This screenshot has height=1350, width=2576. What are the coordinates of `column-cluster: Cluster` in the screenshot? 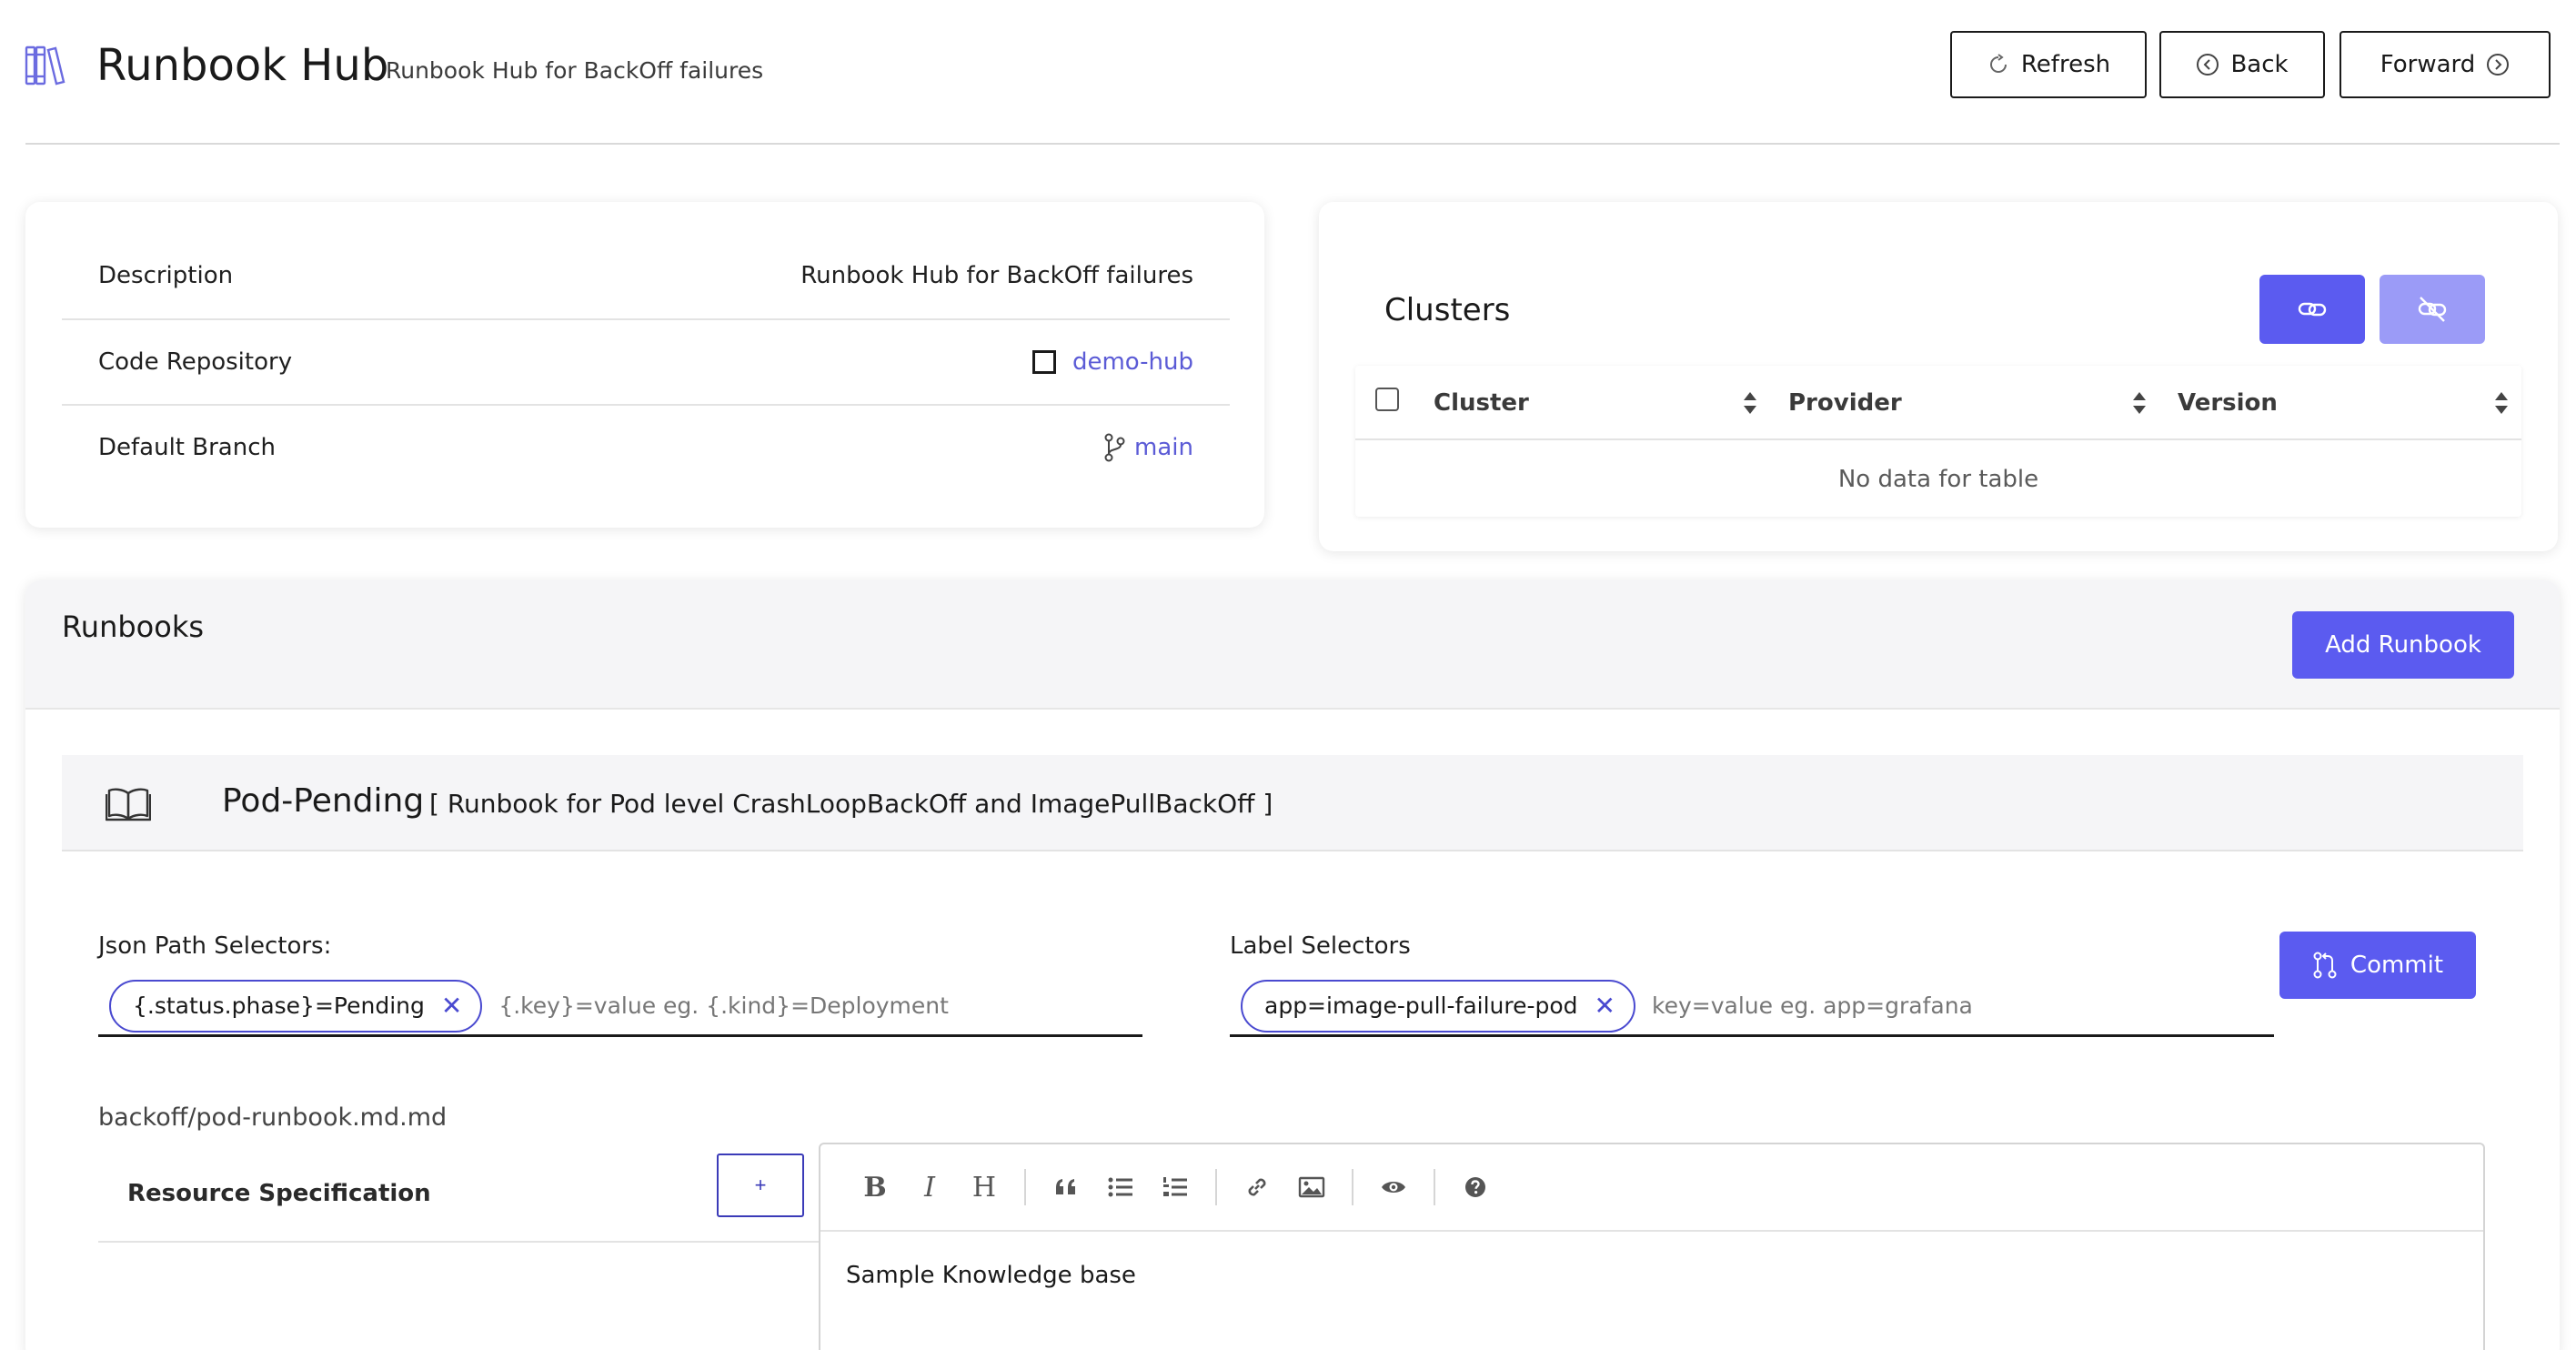 It's located at (1481, 403).